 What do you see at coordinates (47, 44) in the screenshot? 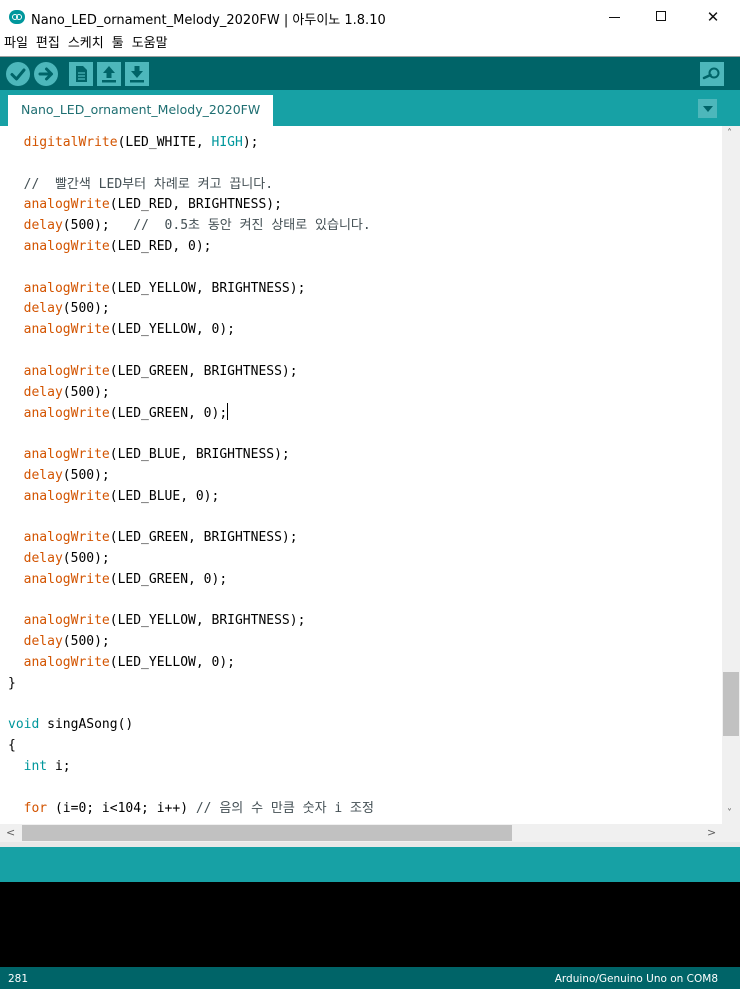
I see `menu-edit: 편집` at bounding box center [47, 44].